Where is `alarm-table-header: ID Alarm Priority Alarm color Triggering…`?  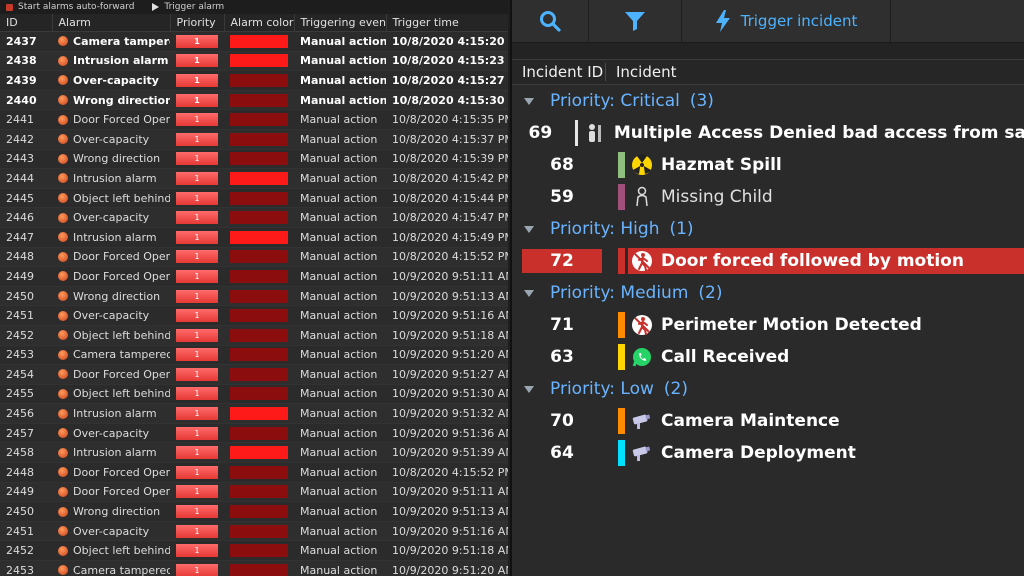
alarm-table-header: ID Alarm Priority Alarm color Triggering… is located at coordinates (254, 23).